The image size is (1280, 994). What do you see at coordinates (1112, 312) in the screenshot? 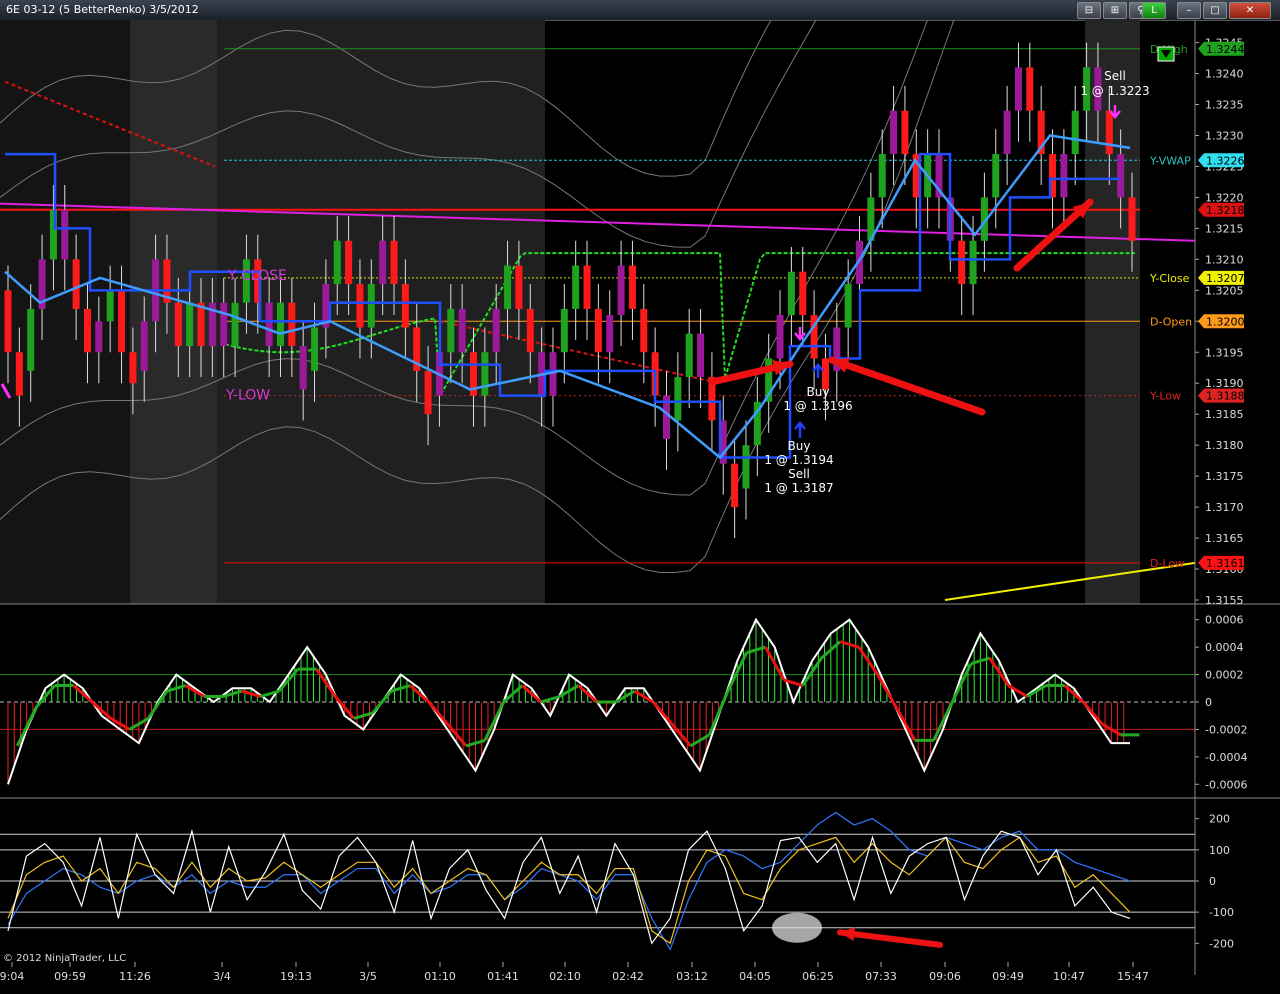
I see `session-shade` at bounding box center [1112, 312].